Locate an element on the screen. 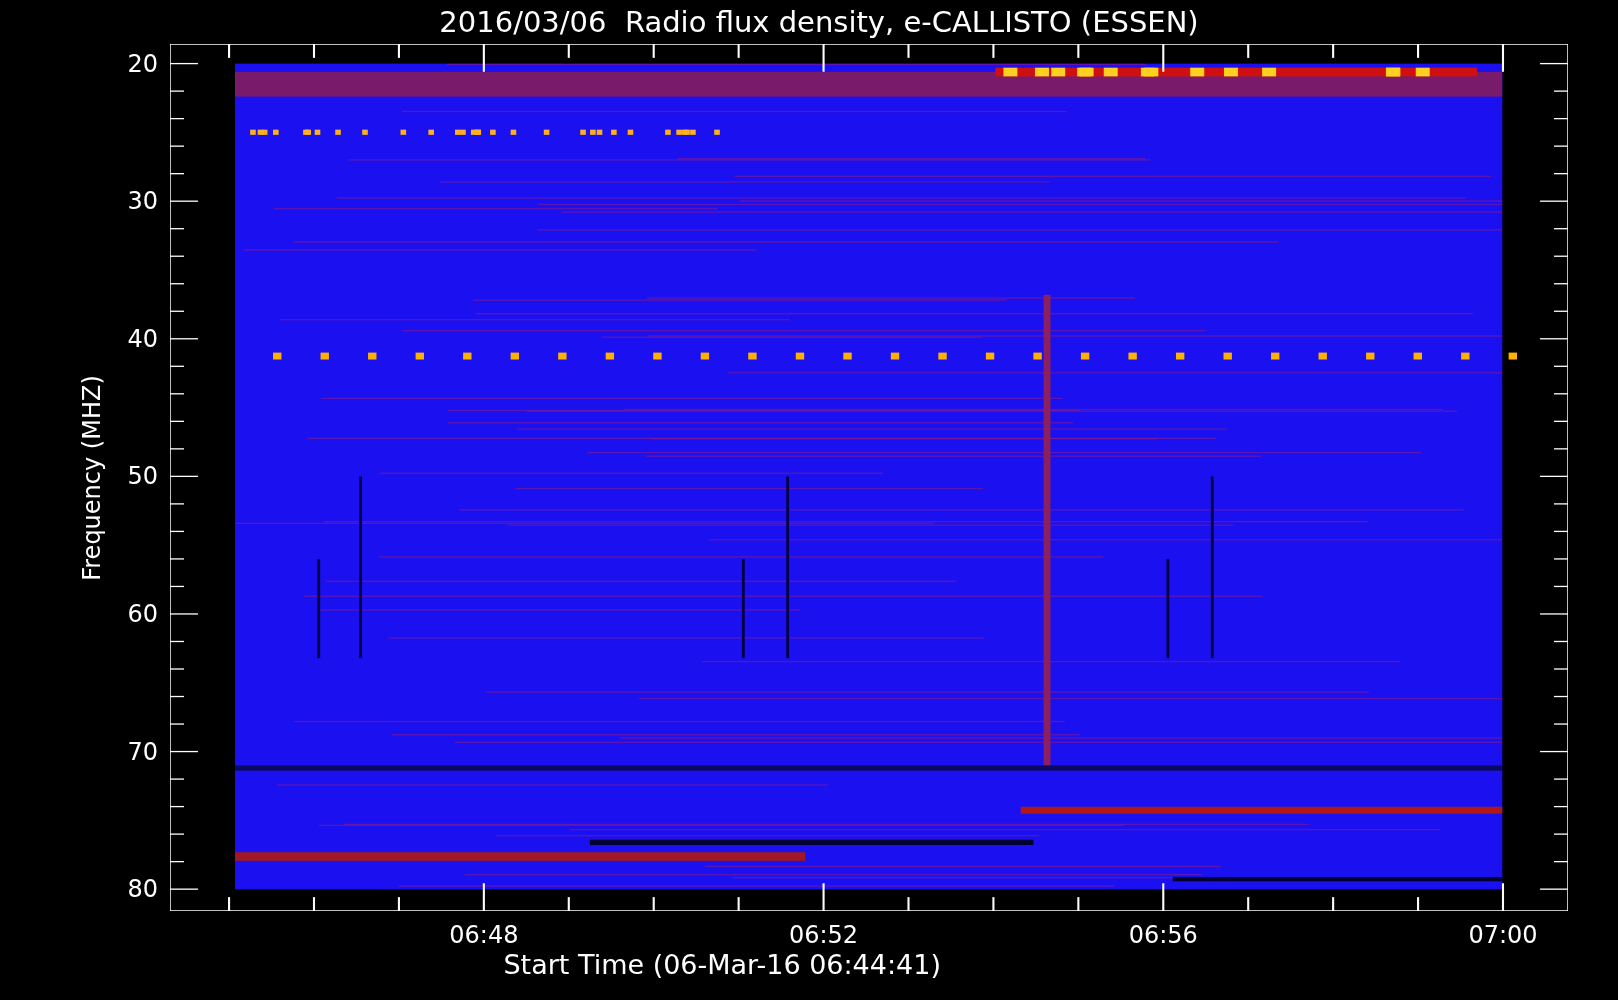 This screenshot has height=1000, width=1618. x-tick-label: 06:52 is located at coordinates (824, 935).